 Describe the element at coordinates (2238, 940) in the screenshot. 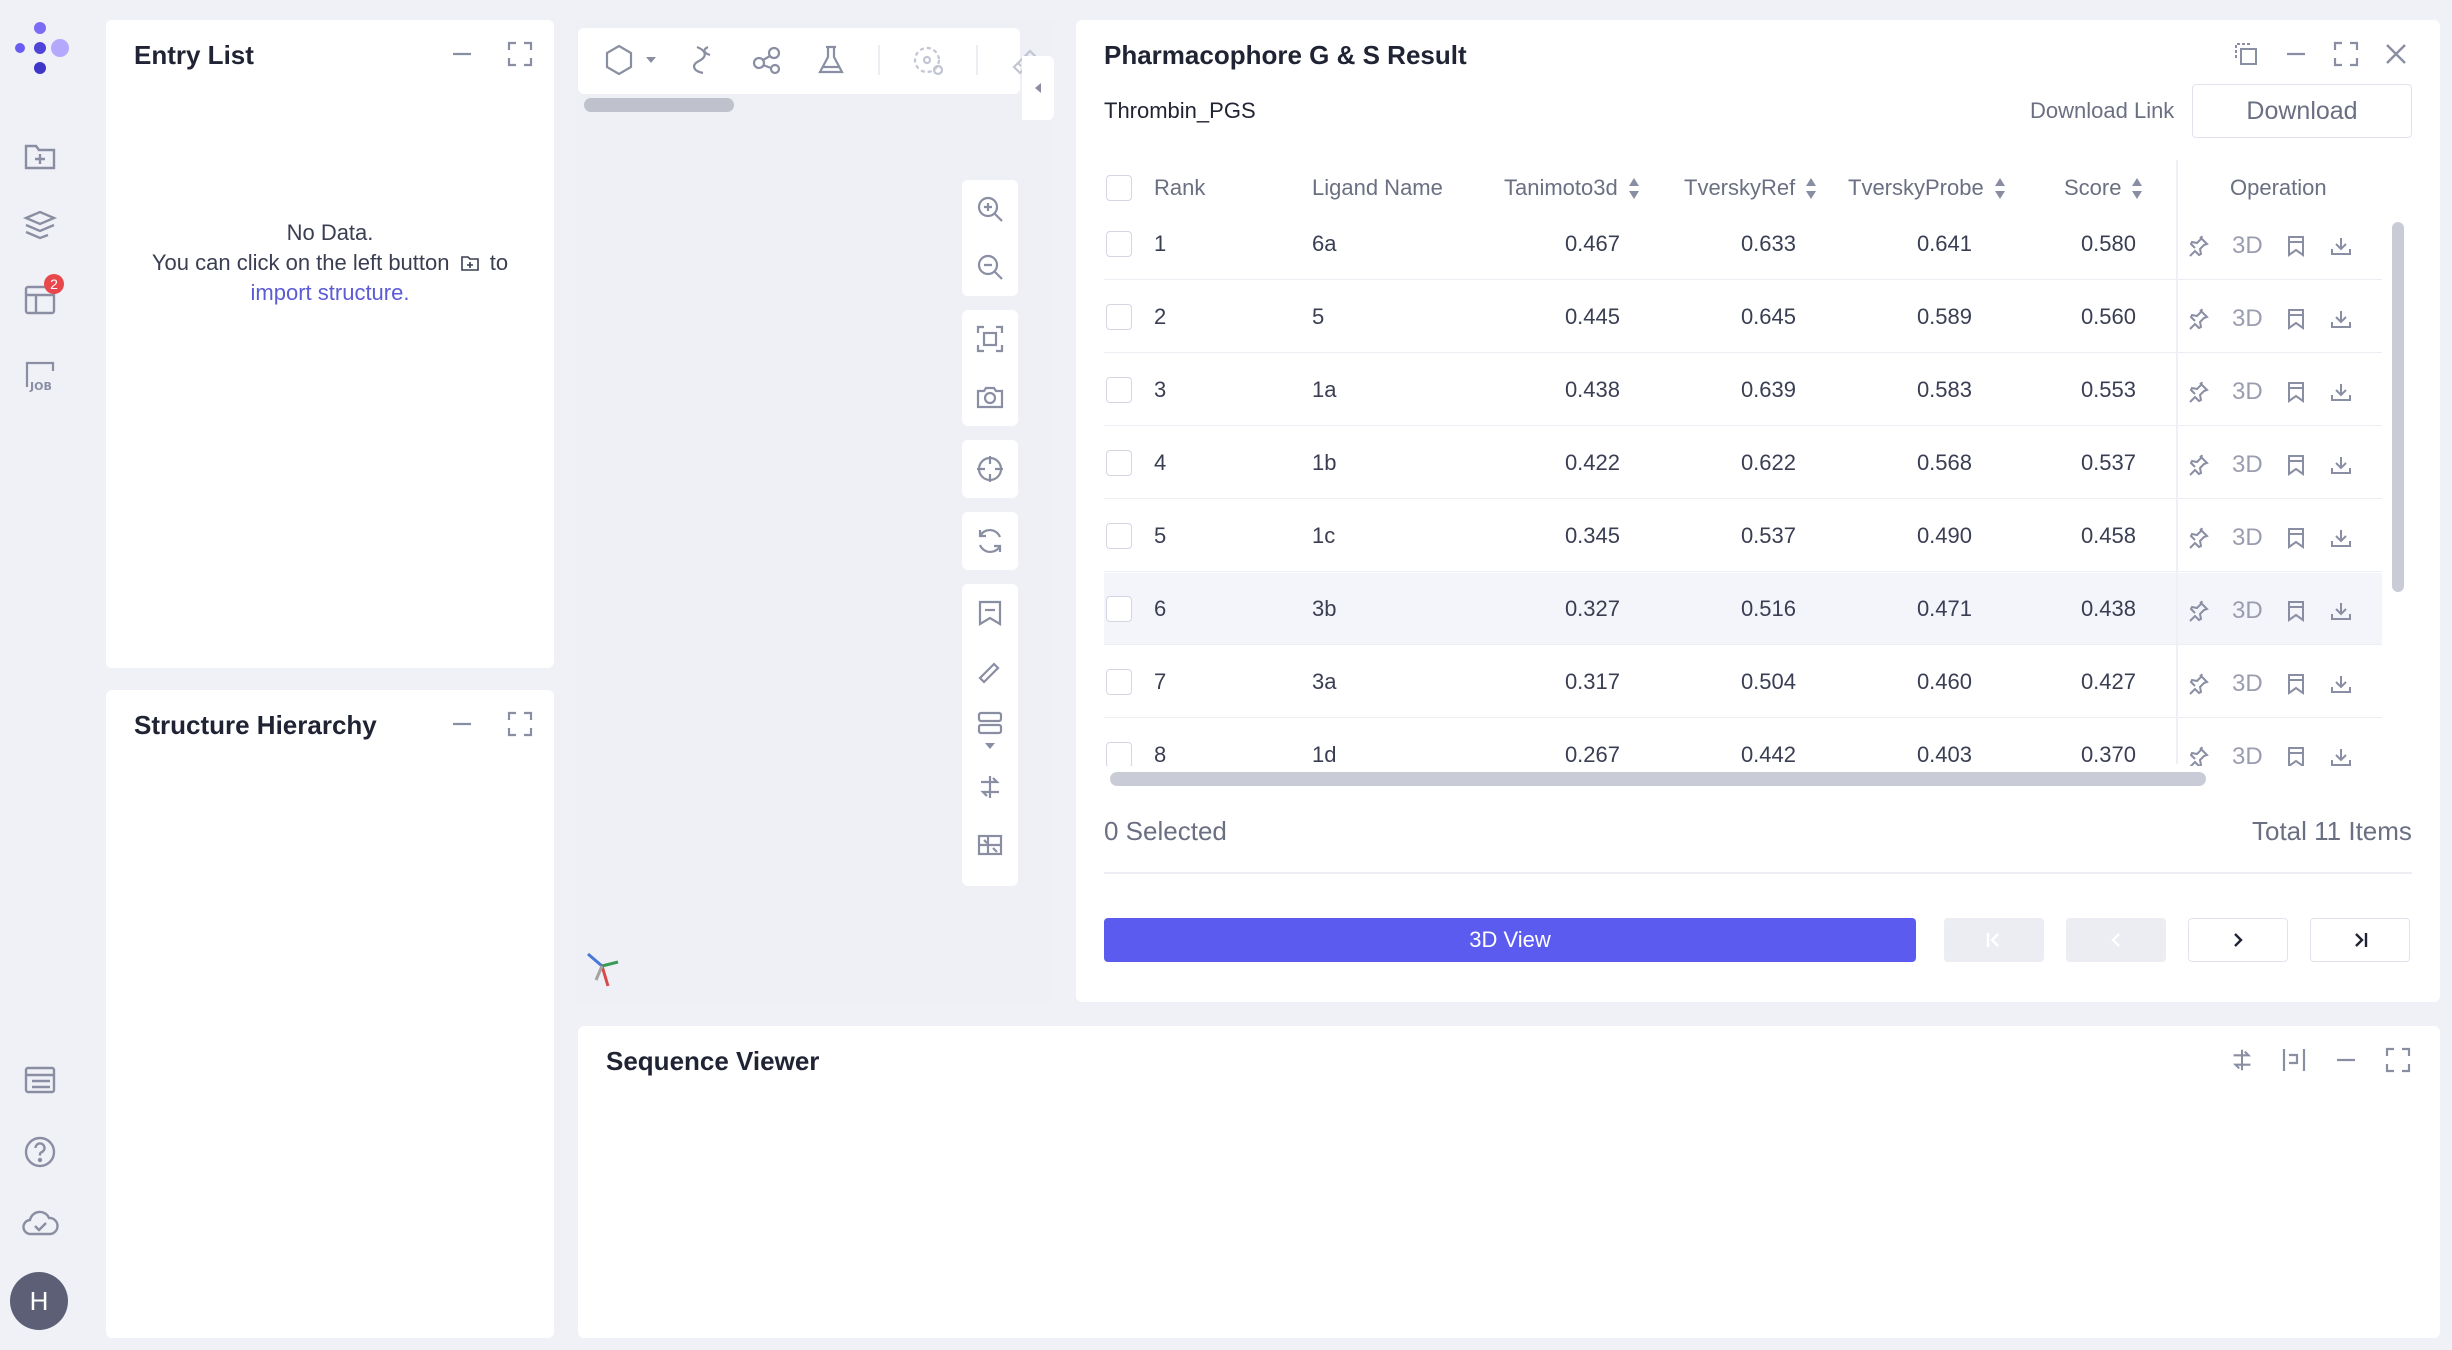

I see `next-page-button` at that location.